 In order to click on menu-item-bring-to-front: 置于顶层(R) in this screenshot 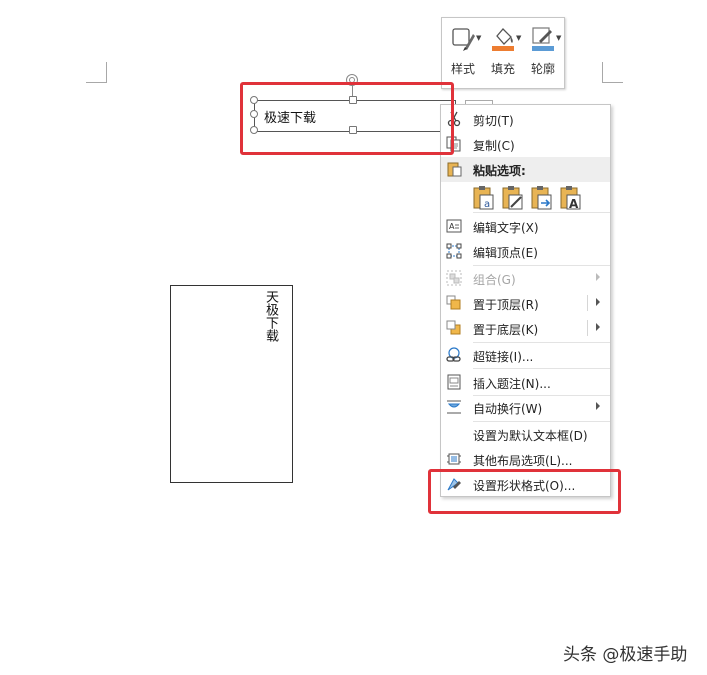, I will do `click(525, 303)`.